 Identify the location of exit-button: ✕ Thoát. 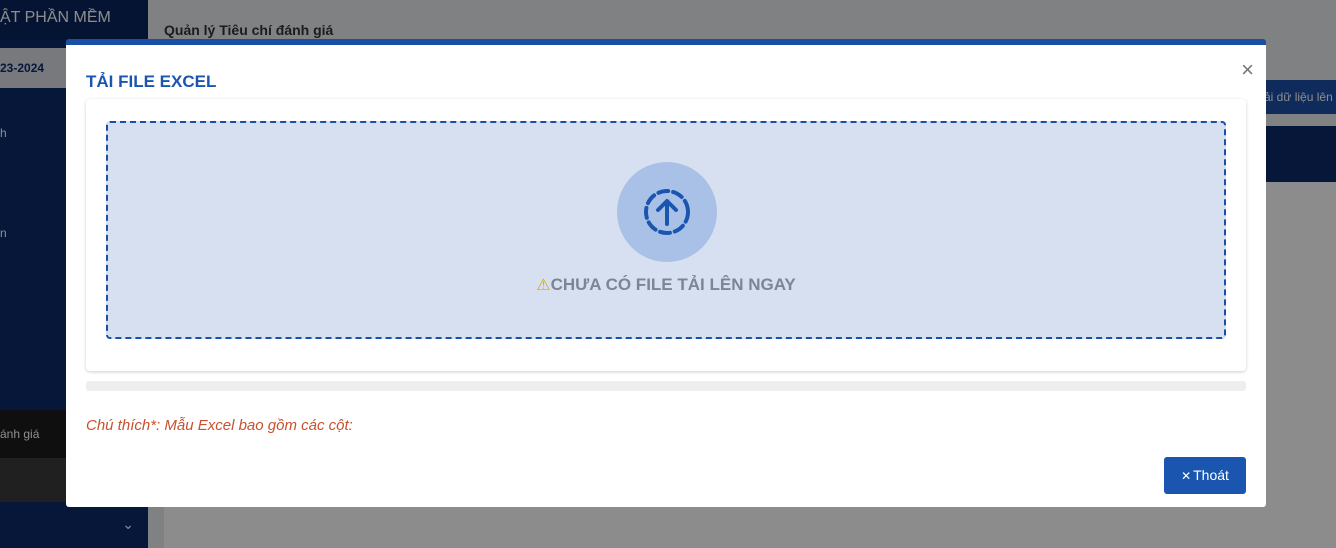
(1205, 475).